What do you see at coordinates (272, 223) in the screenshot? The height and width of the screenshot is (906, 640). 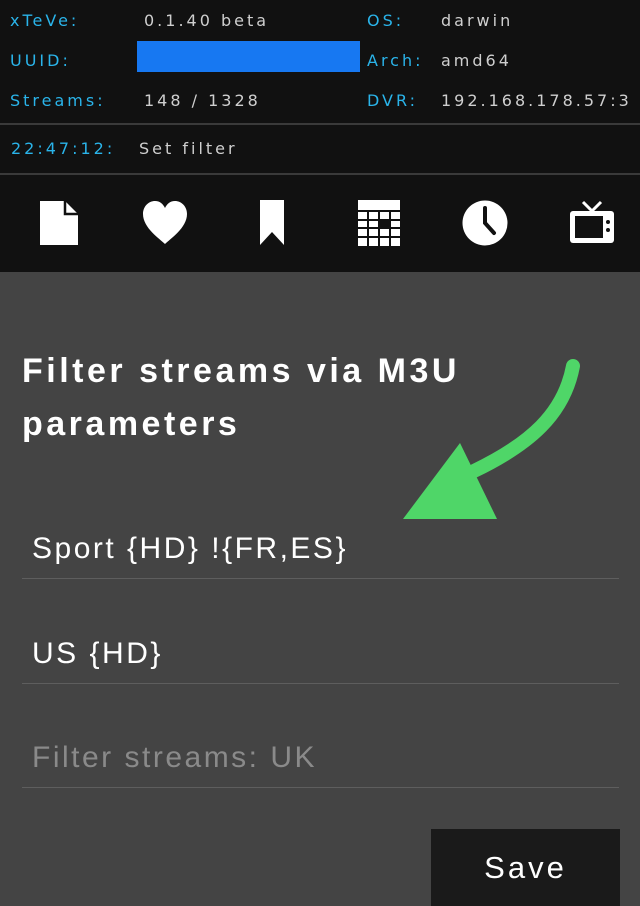 I see `bookmark-icon` at bounding box center [272, 223].